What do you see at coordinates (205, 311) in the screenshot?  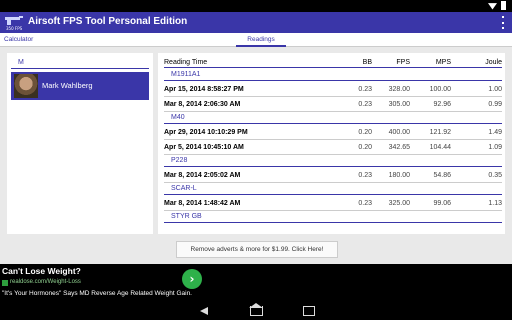 I see `back-icon` at bounding box center [205, 311].